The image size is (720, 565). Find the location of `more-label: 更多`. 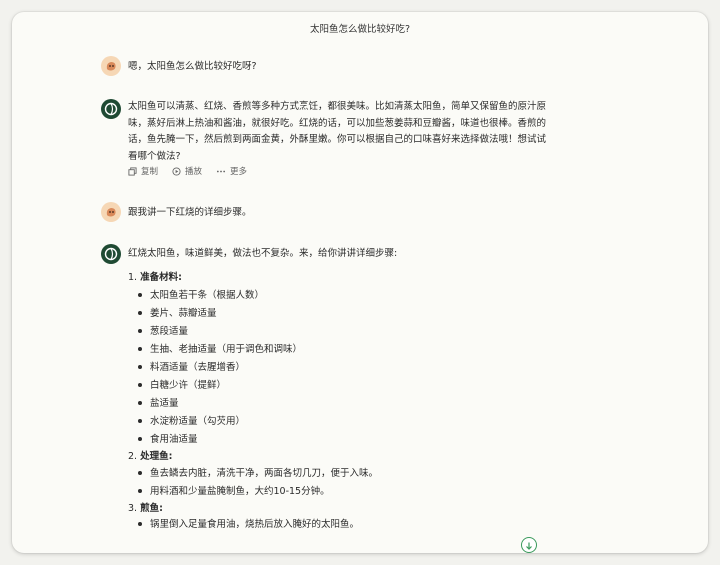

more-label: 更多 is located at coordinates (239, 172).